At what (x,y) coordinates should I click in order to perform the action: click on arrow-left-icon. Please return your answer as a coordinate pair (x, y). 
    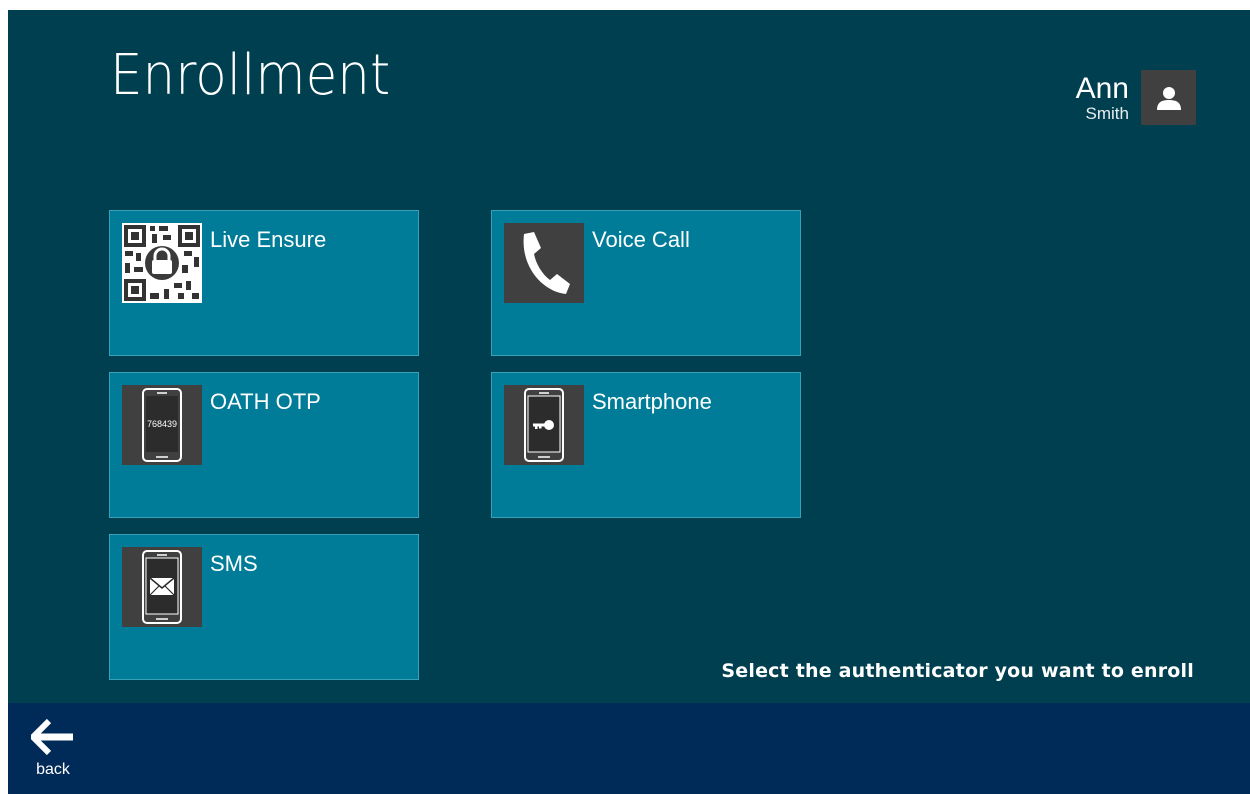
    Looking at the image, I should click on (52, 737).